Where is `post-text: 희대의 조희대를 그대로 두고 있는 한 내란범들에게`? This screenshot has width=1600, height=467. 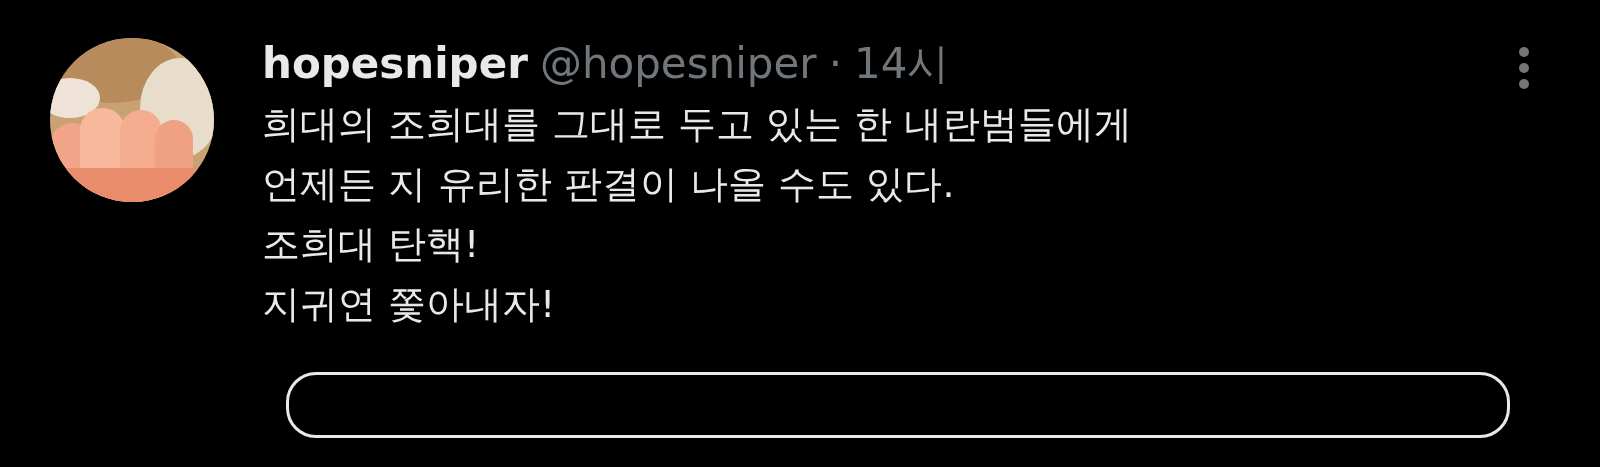 post-text: 희대의 조희대를 그대로 두고 있는 한 내란범들에게 is located at coordinates (698, 124).